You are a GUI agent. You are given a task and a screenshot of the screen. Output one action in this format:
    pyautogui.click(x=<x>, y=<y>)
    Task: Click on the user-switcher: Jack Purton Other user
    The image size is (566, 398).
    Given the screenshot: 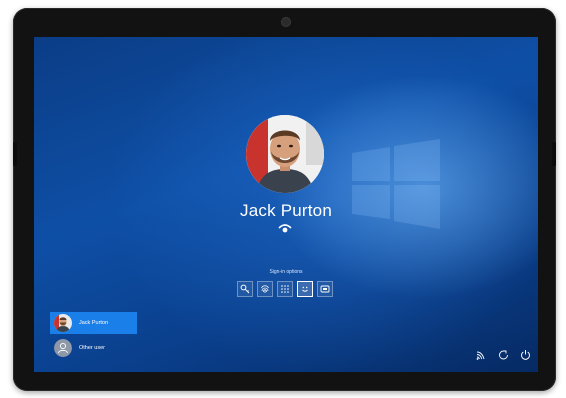 What is the action you would take?
    pyautogui.click(x=93, y=337)
    